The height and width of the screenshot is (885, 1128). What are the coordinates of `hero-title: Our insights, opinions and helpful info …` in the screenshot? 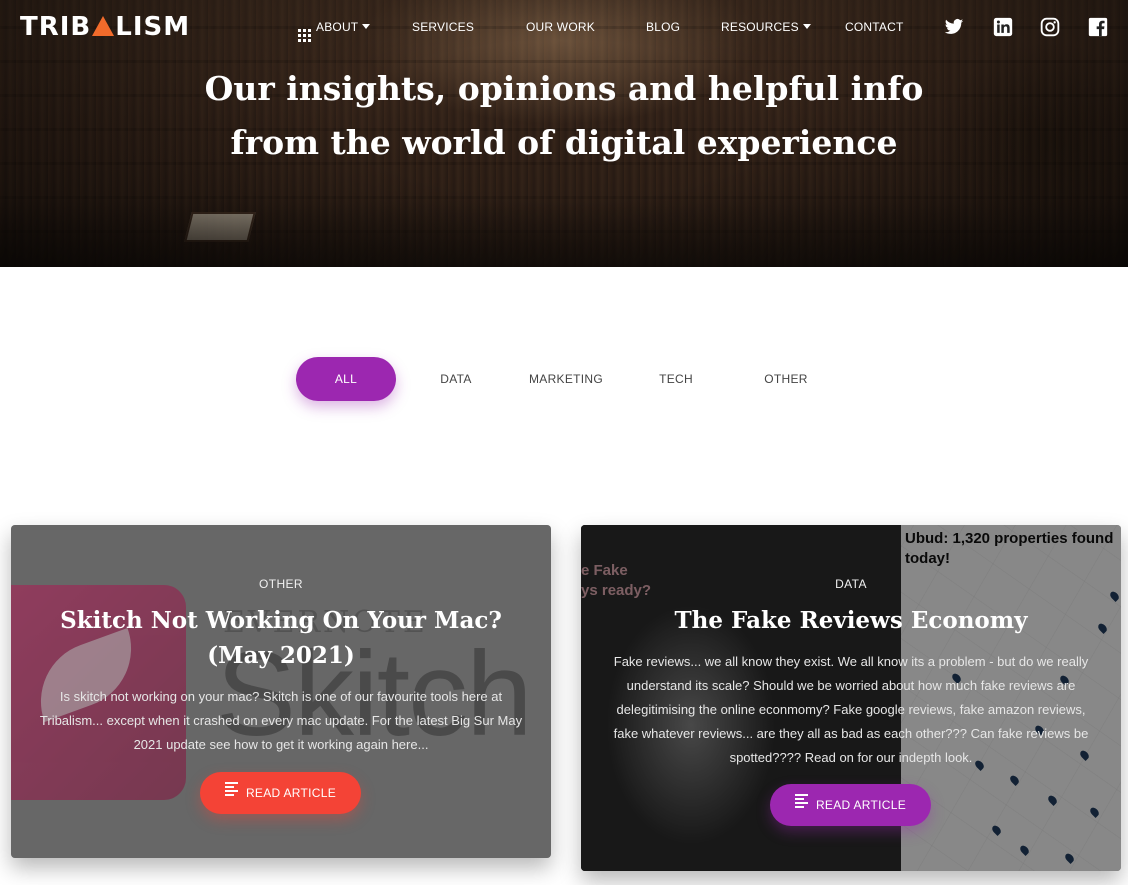 It's located at (564, 116).